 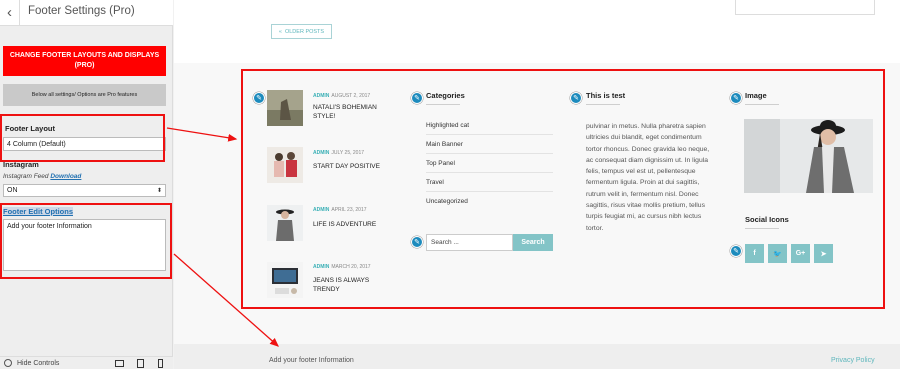 I want to click on footer-info-text: Add your footer Information, so click(x=311, y=360).